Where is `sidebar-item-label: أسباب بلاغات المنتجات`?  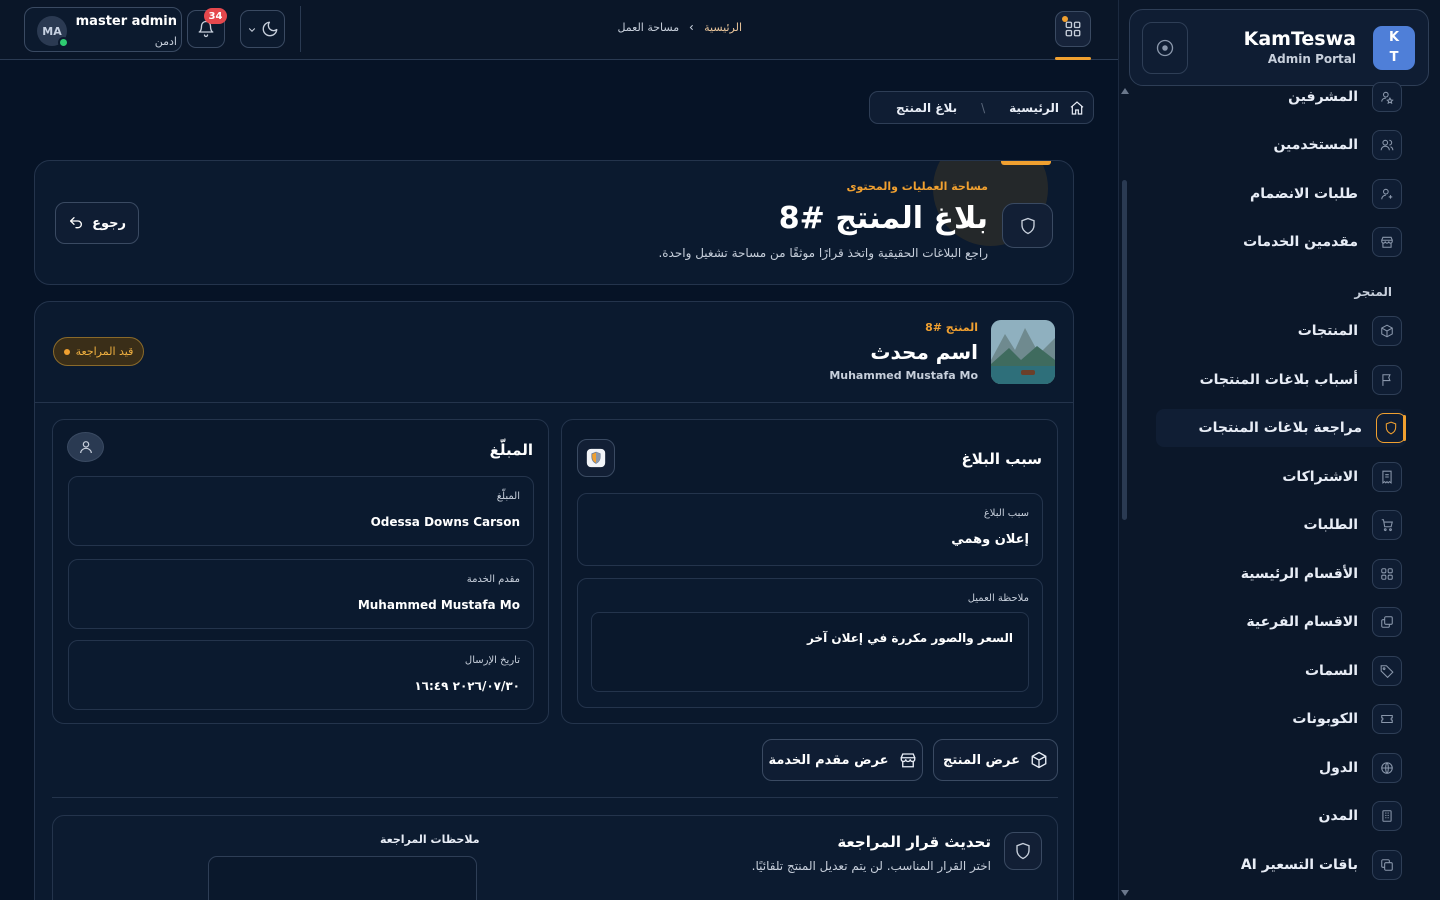
sidebar-item-label: أسباب بلاغات المنتجات is located at coordinates (1278, 380).